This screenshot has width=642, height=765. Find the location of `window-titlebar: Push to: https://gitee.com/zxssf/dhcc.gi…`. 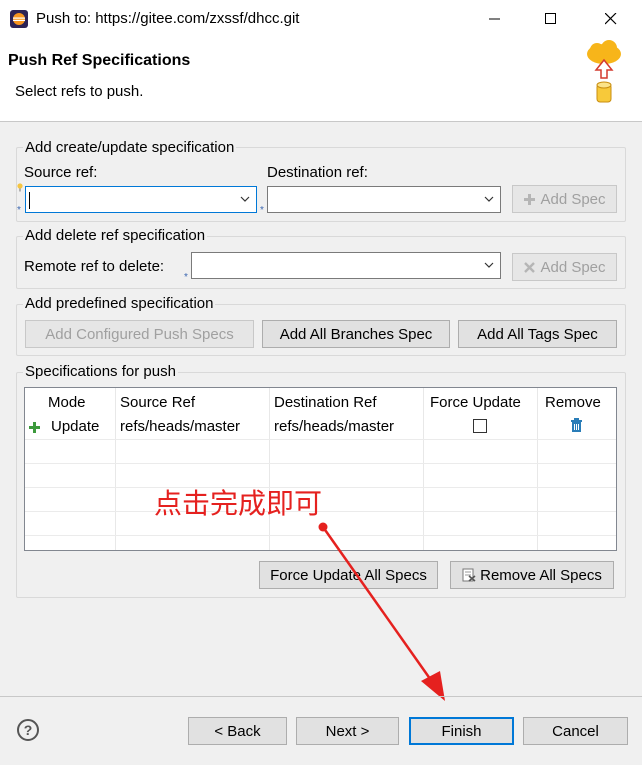

window-titlebar: Push to: https://gitee.com/zxssf/dhcc.gi… is located at coordinates (321, 19).